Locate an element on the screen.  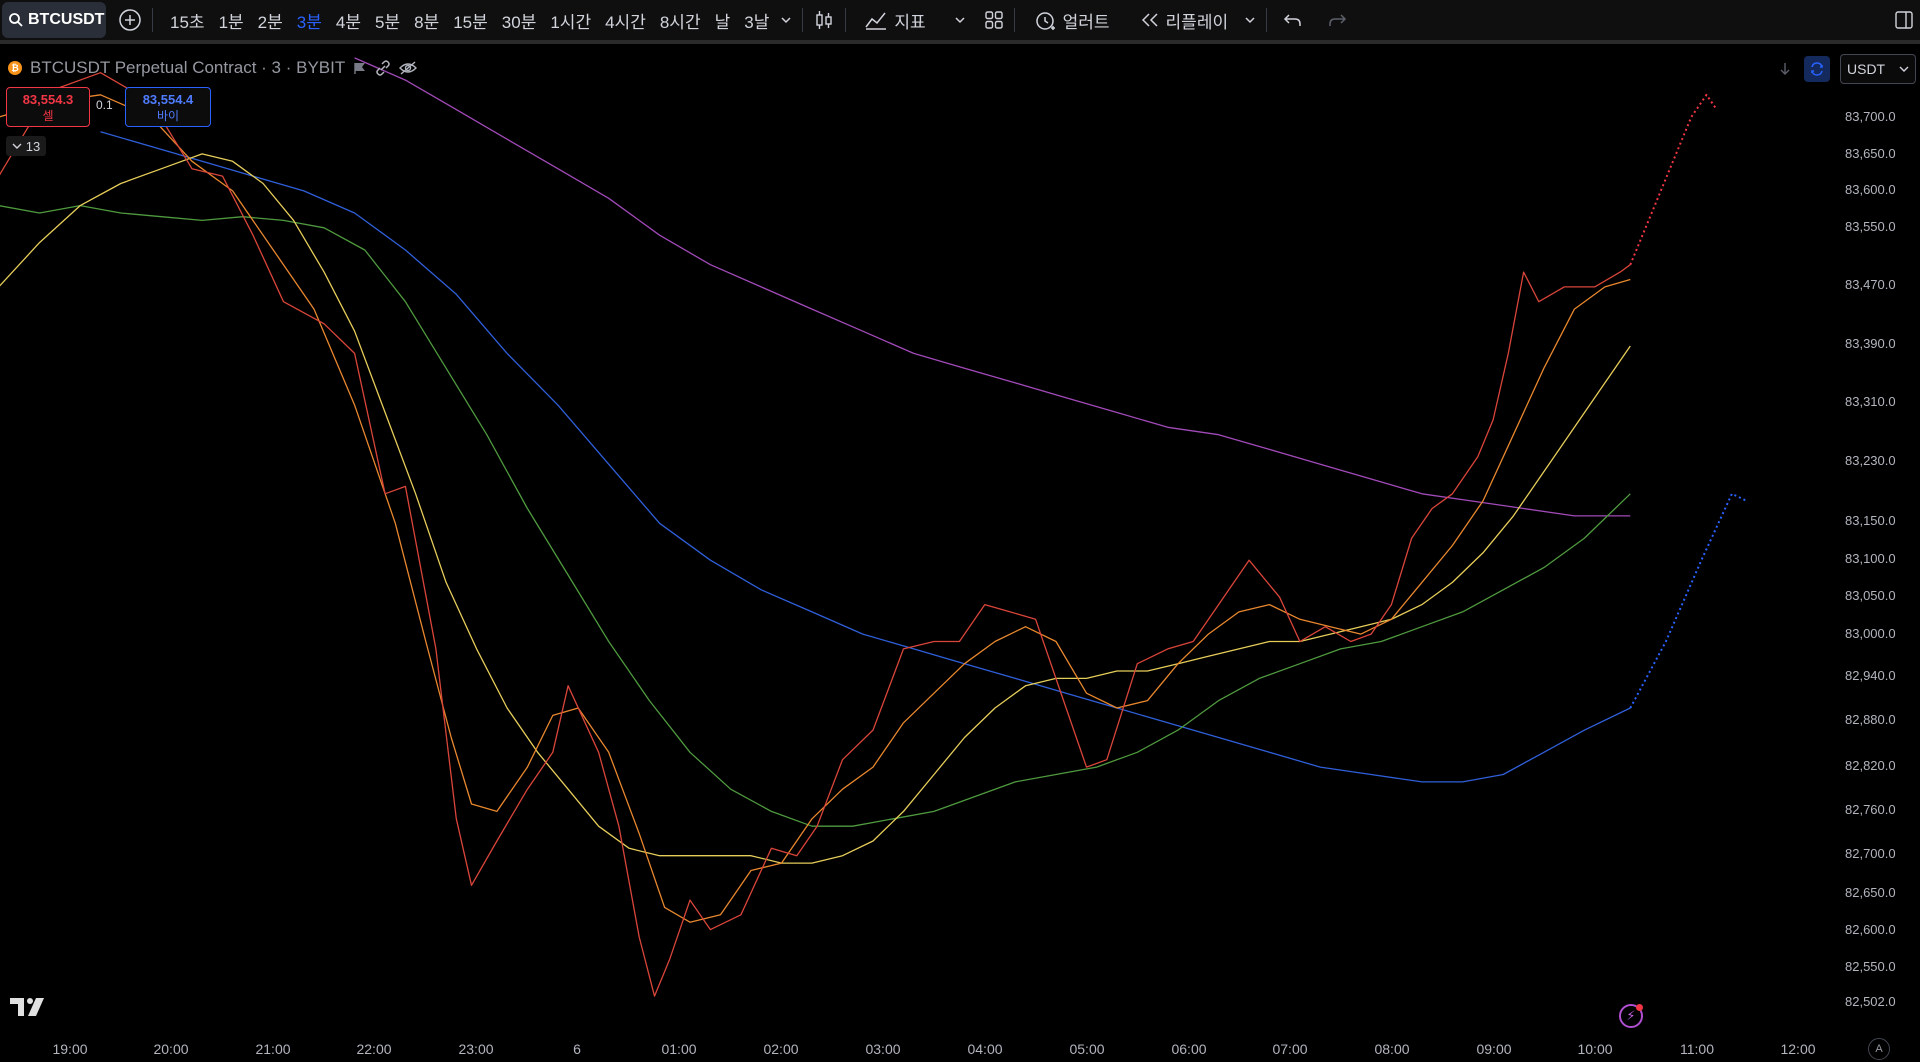
time-tick-label: 20:00 is located at coordinates (171, 1049).